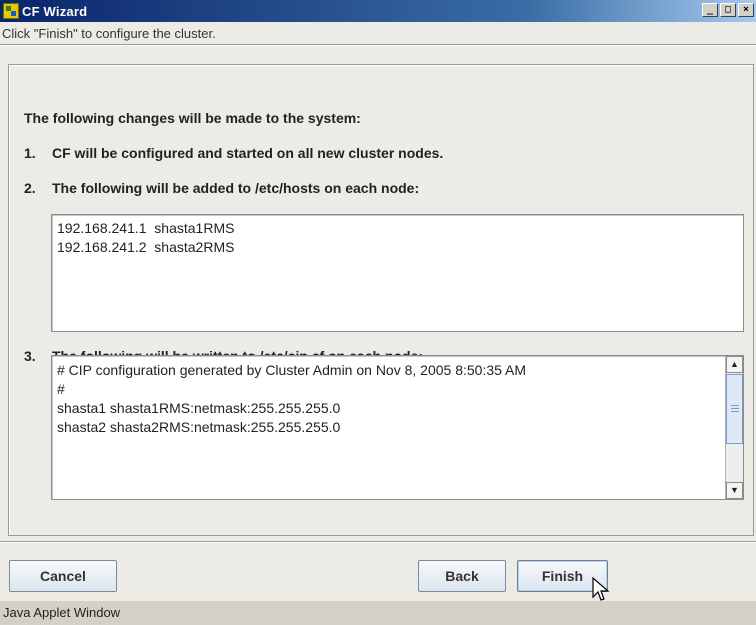 This screenshot has width=756, height=625. I want to click on window-controls: _ □ ×, so click(727, 10).